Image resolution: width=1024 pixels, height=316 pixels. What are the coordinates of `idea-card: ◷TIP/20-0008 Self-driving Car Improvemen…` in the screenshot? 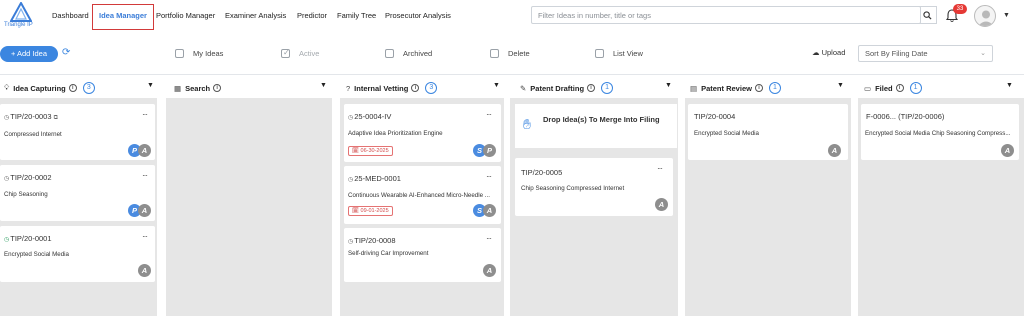 It's located at (422, 255).